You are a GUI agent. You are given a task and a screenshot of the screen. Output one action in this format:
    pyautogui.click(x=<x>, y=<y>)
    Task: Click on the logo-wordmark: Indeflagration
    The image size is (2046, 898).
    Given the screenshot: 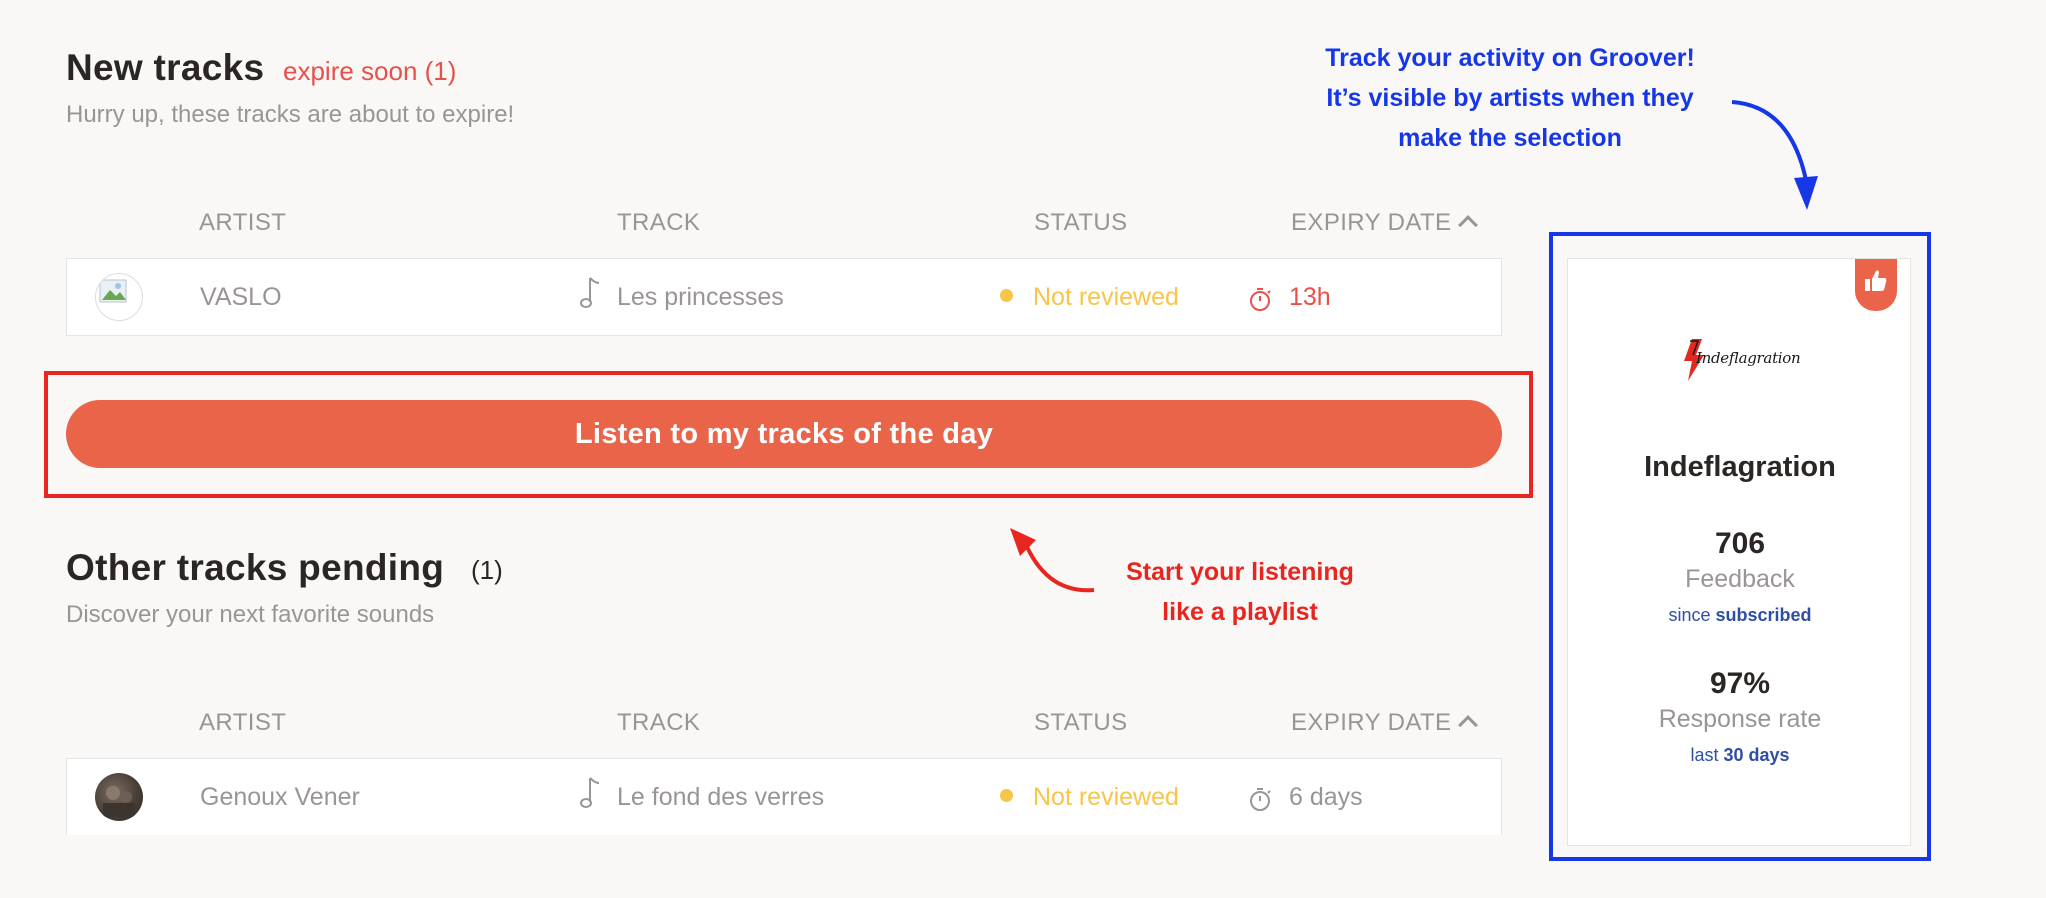 What is the action you would take?
    pyautogui.click(x=1748, y=358)
    